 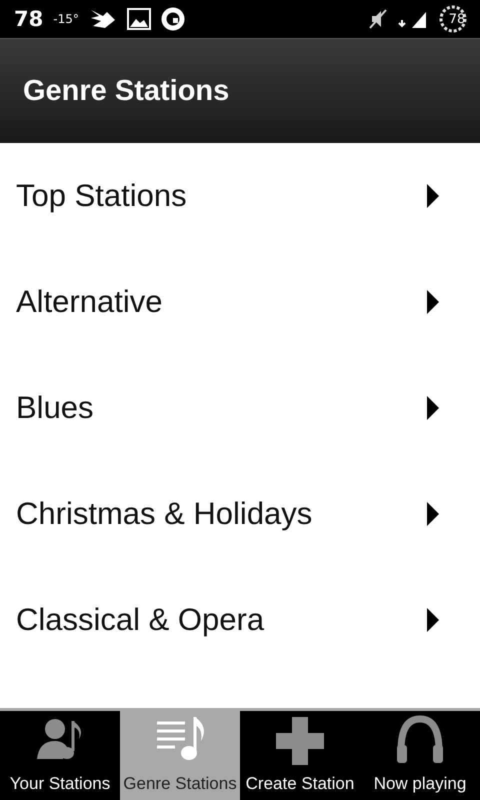 I want to click on nav-tab: Genre Stations, so click(x=180, y=755).